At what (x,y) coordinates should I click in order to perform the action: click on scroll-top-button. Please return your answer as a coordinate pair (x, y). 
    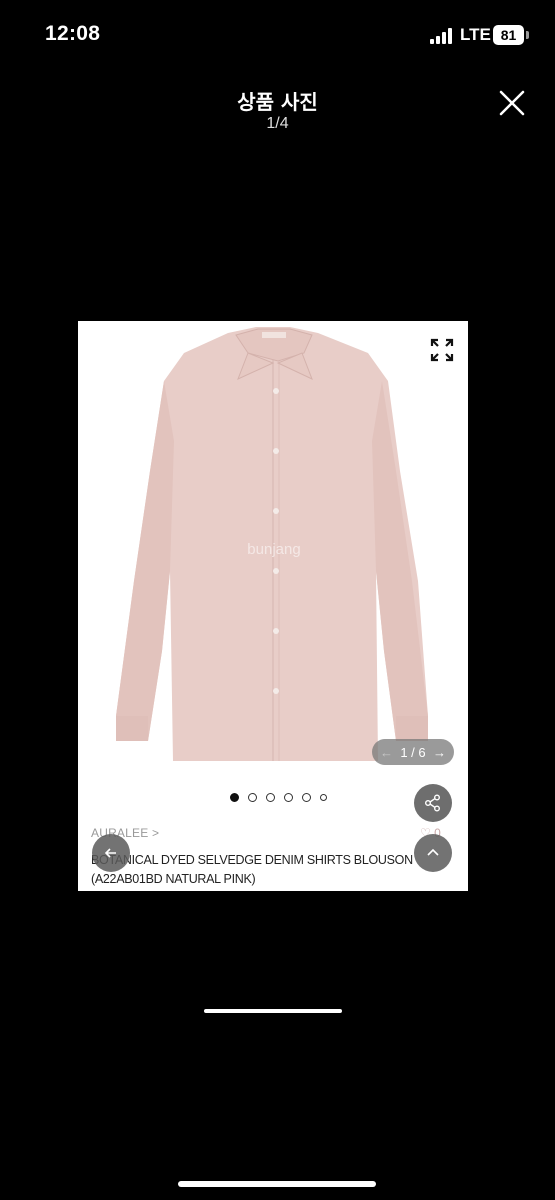
    Looking at the image, I should click on (433, 853).